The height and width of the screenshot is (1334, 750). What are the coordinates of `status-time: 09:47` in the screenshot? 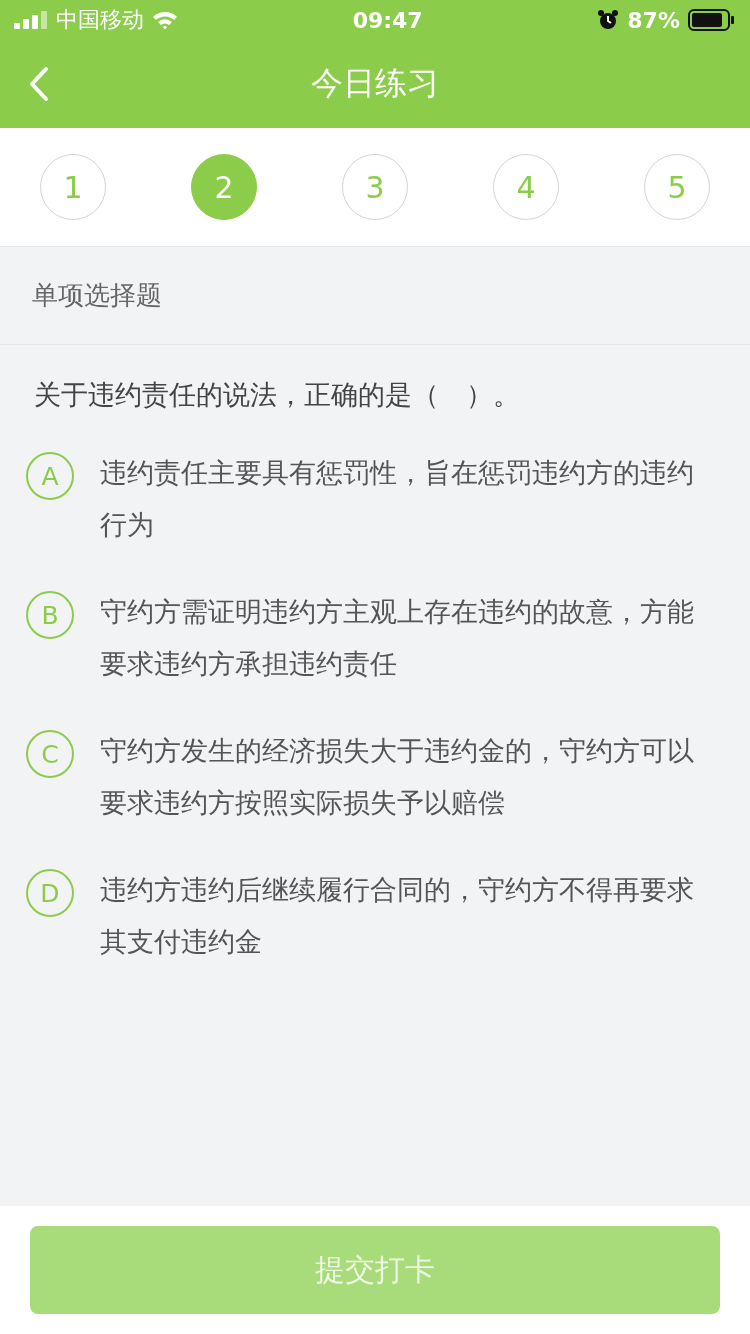 It's located at (387, 20).